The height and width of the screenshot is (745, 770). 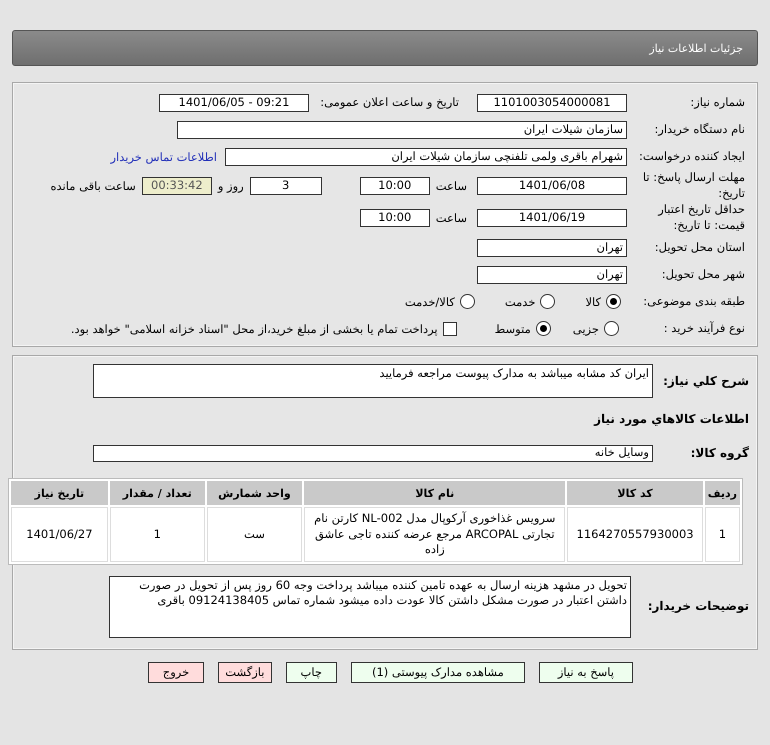 I want to click on table-cell: 1401/06/27, so click(x=59, y=534).